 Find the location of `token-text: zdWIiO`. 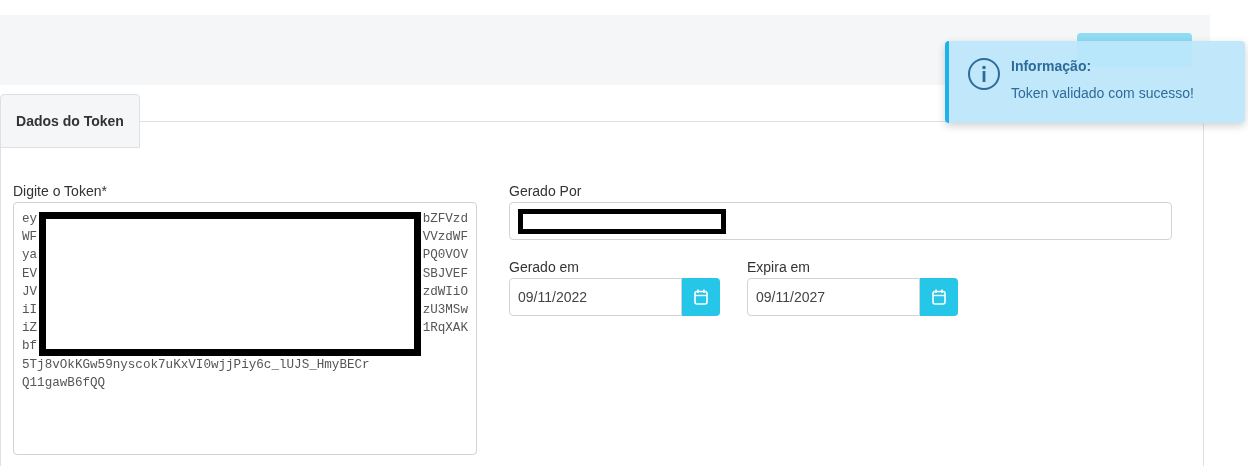

token-text: zdWIiO is located at coordinates (445, 292).